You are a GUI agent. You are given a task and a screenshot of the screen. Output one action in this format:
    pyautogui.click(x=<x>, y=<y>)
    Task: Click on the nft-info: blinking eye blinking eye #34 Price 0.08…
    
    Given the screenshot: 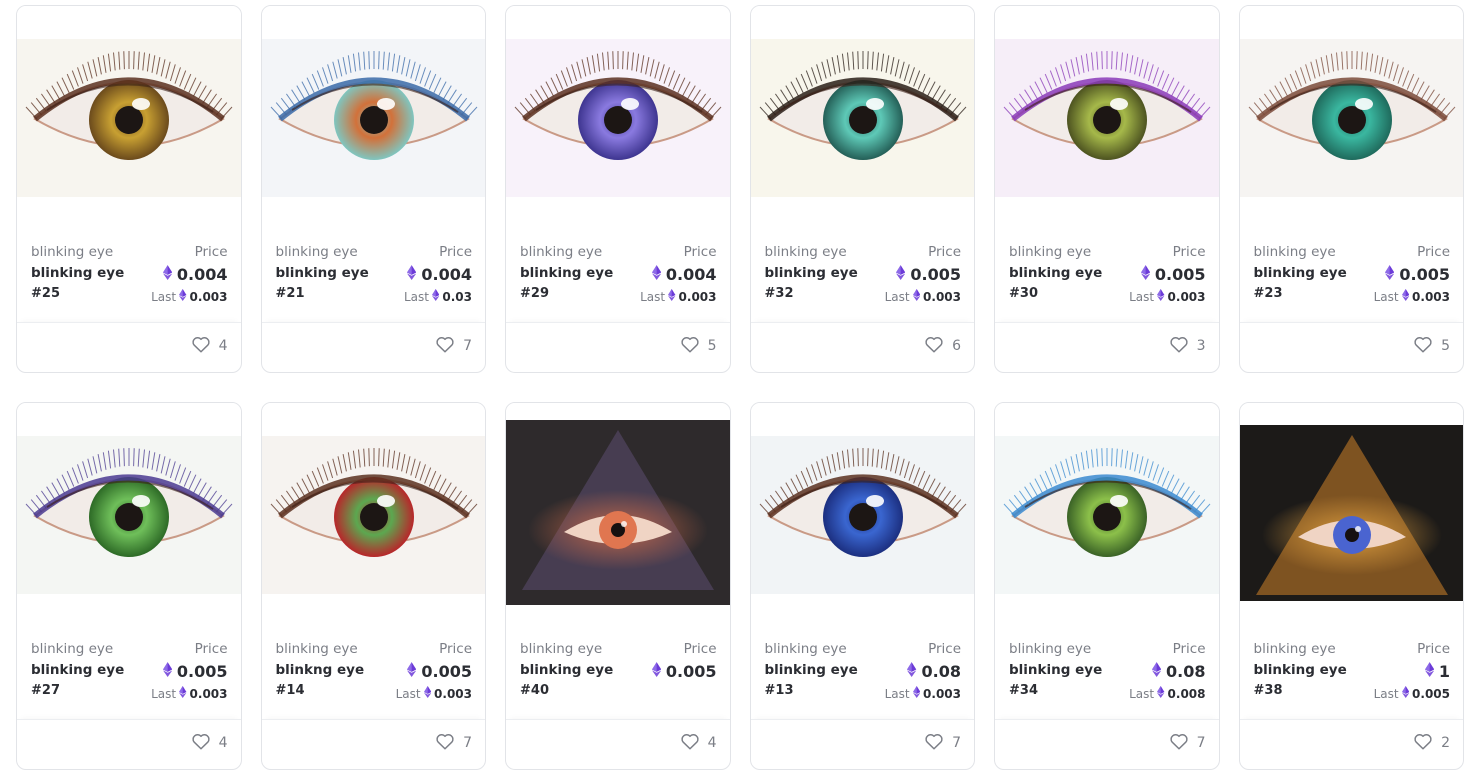 What is the action you would take?
    pyautogui.click(x=1107, y=673)
    